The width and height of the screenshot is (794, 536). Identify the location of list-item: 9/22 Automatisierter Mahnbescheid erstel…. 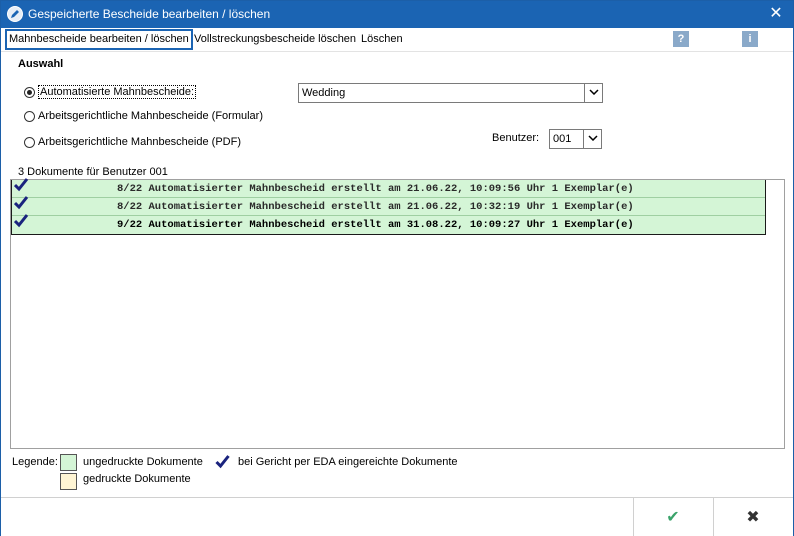
(388, 224).